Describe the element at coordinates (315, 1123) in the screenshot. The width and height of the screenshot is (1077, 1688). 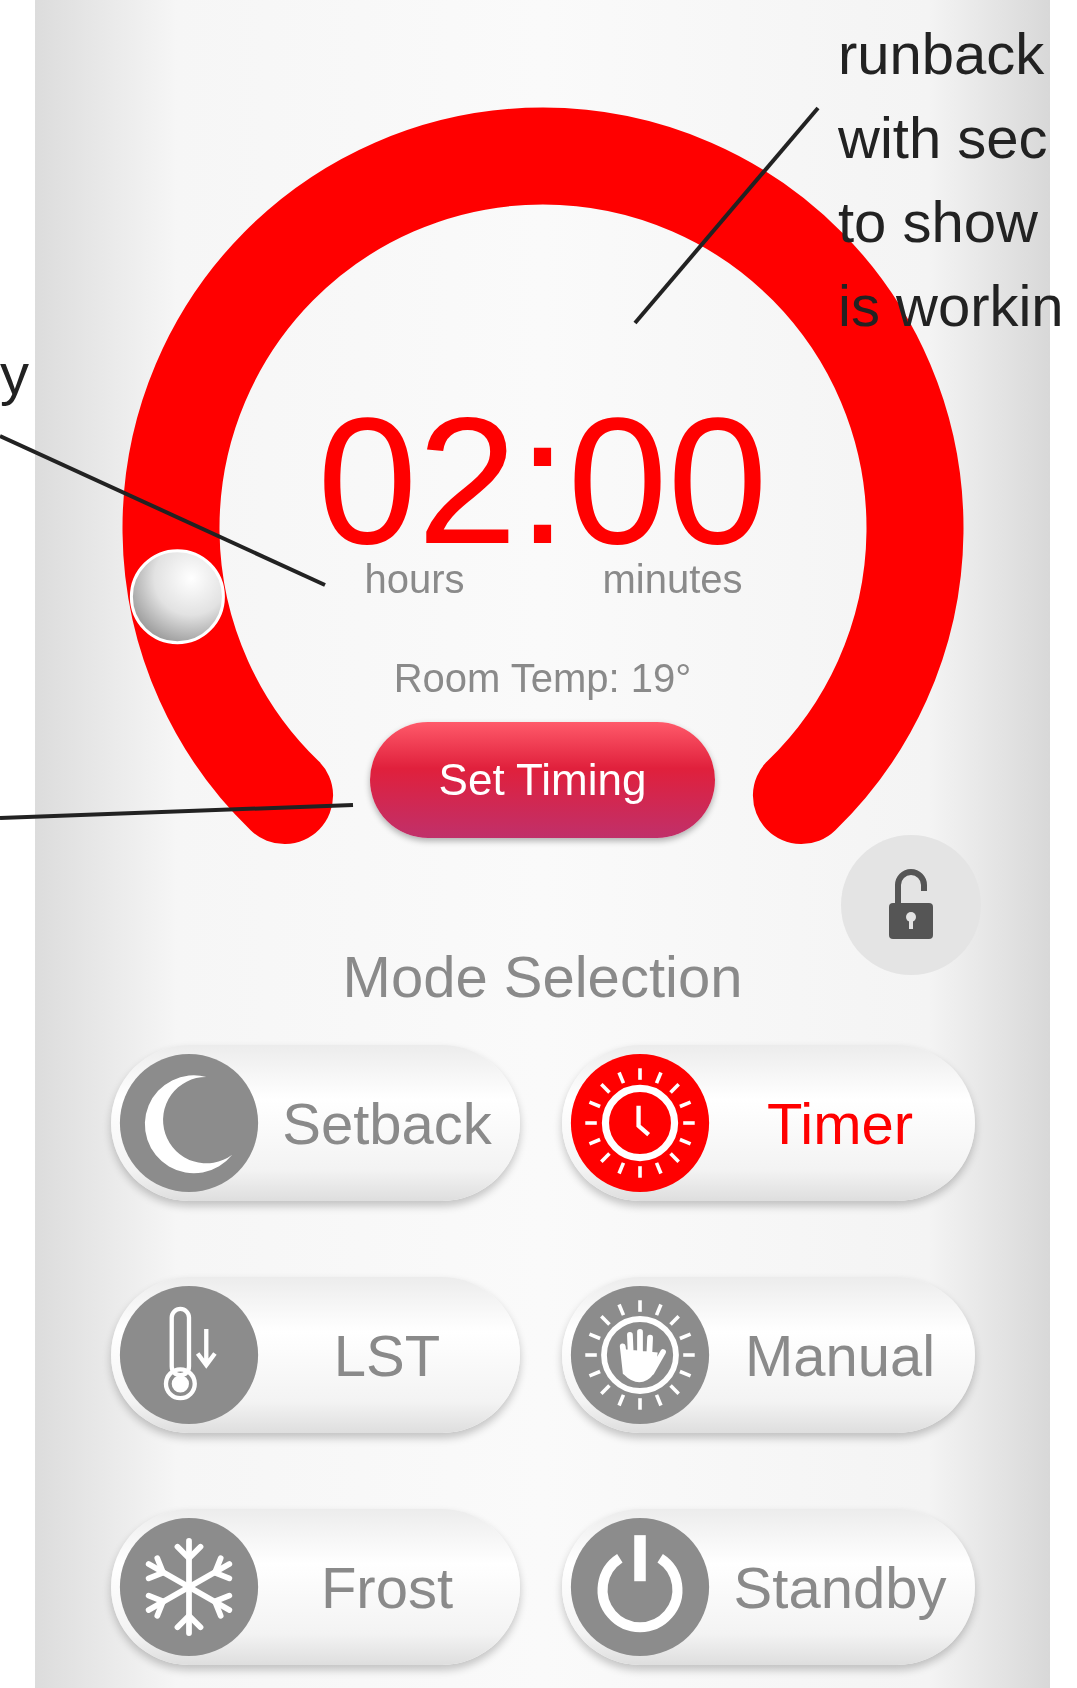
I see `mode-button: Setback` at that location.